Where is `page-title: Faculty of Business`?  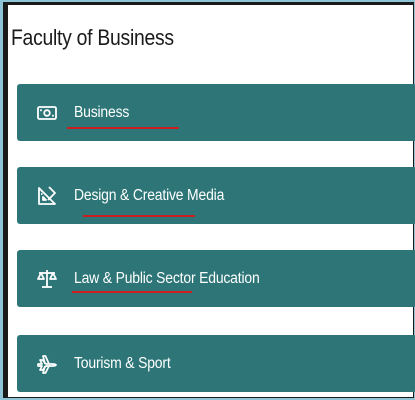
page-title: Faculty of Business is located at coordinates (92, 37).